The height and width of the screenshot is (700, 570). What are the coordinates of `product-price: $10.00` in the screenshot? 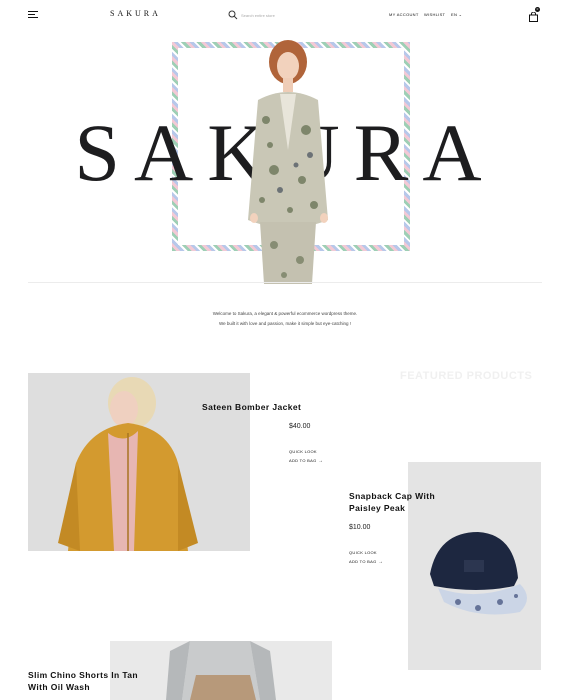 It's located at (360, 527).